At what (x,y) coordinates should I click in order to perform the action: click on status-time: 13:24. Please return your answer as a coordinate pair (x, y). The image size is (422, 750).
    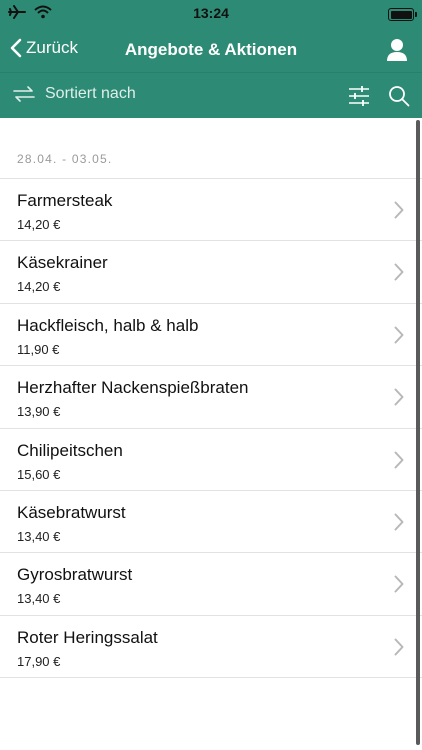
    Looking at the image, I should click on (211, 13).